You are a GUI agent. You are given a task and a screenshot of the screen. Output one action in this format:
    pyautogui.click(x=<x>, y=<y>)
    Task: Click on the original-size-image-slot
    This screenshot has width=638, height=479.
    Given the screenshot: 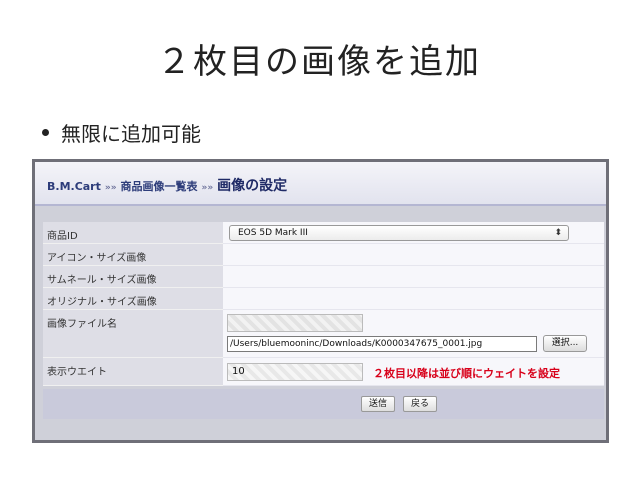 What is the action you would take?
    pyautogui.click(x=413, y=299)
    